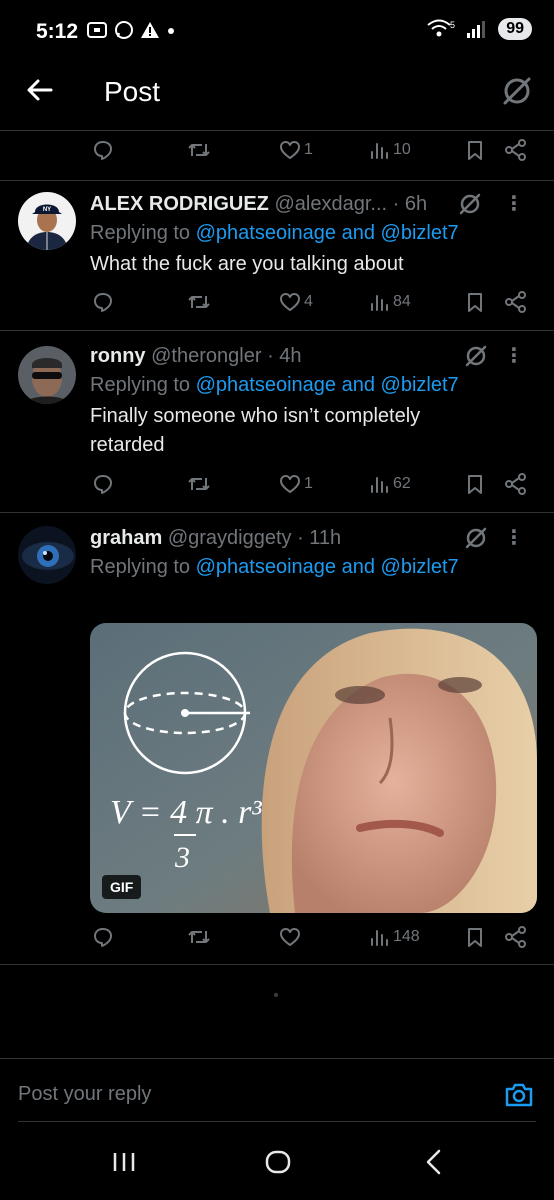  What do you see at coordinates (57, 31) in the screenshot?
I see `status-time: 5:12` at bounding box center [57, 31].